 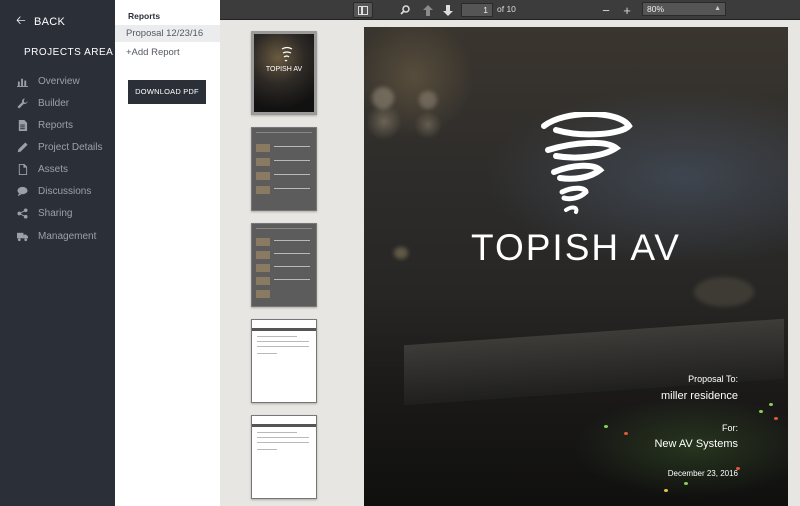 I want to click on zoom-select: 80% ▲, so click(x=684, y=9).